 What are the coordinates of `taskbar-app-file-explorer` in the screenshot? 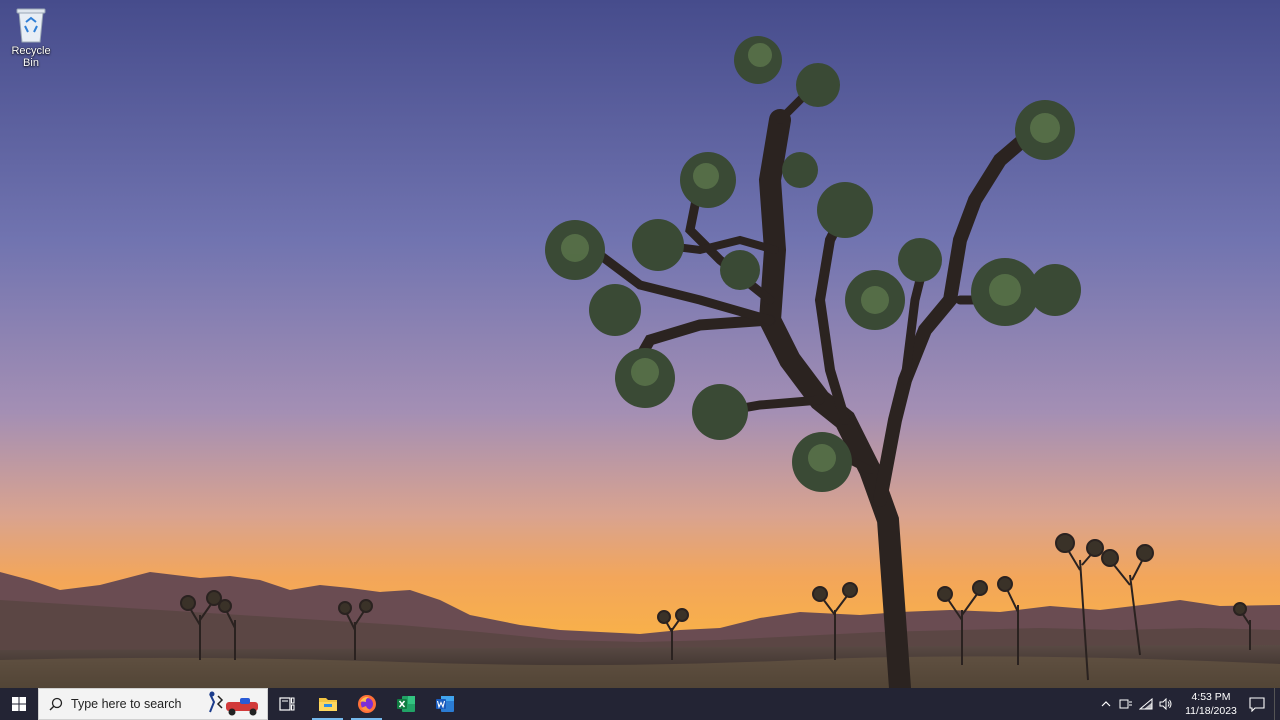 It's located at (327, 704).